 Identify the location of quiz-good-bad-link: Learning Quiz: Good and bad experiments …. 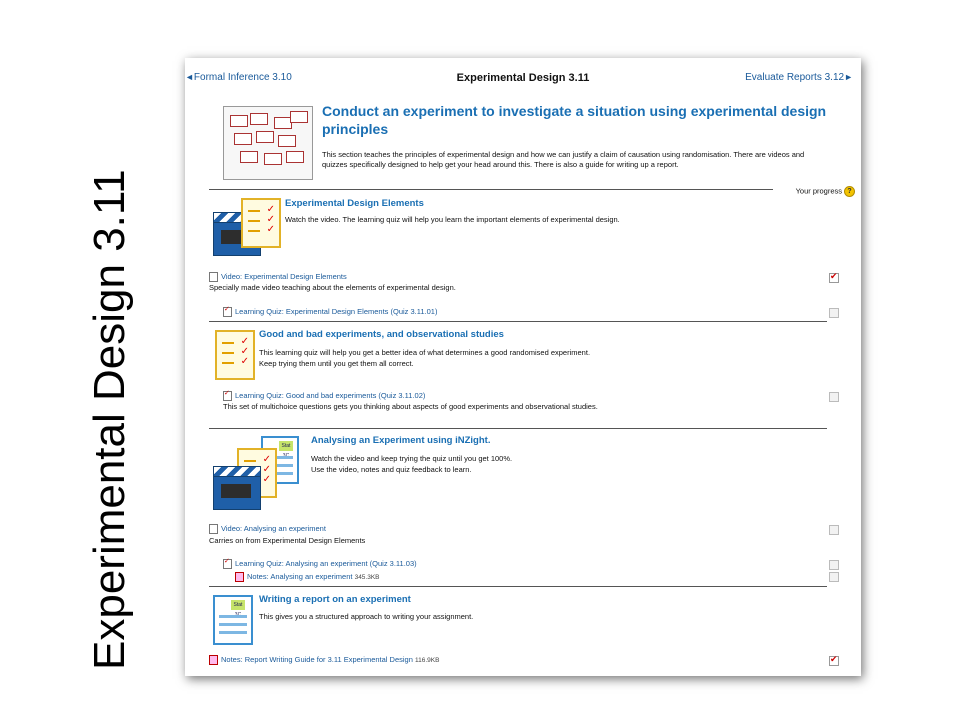
(324, 395).